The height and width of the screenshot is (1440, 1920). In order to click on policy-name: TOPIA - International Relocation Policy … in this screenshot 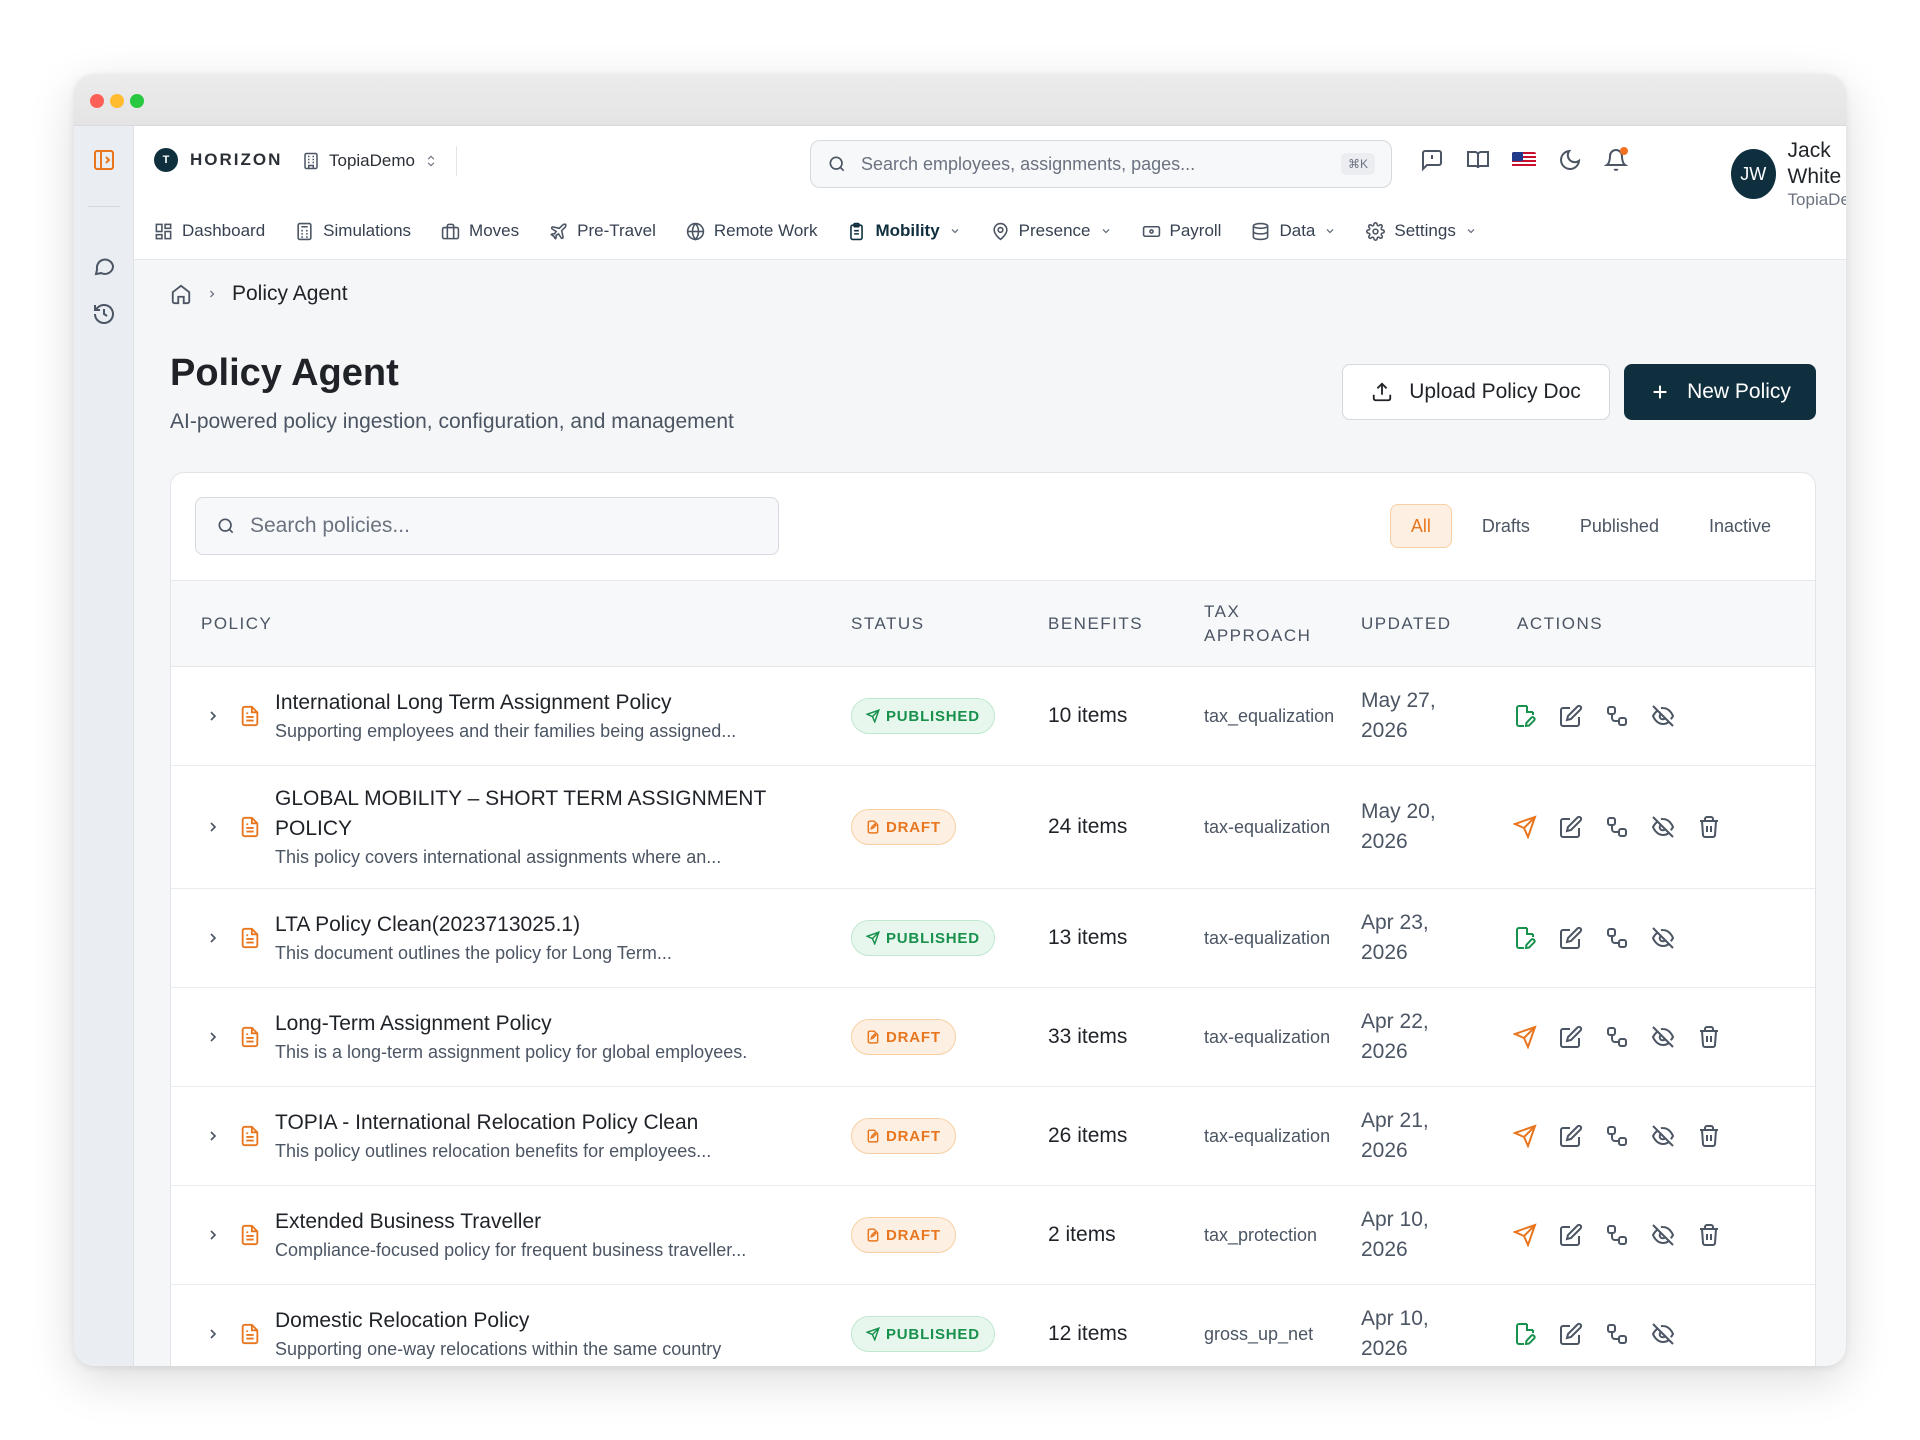, I will do `click(486, 1123)`.